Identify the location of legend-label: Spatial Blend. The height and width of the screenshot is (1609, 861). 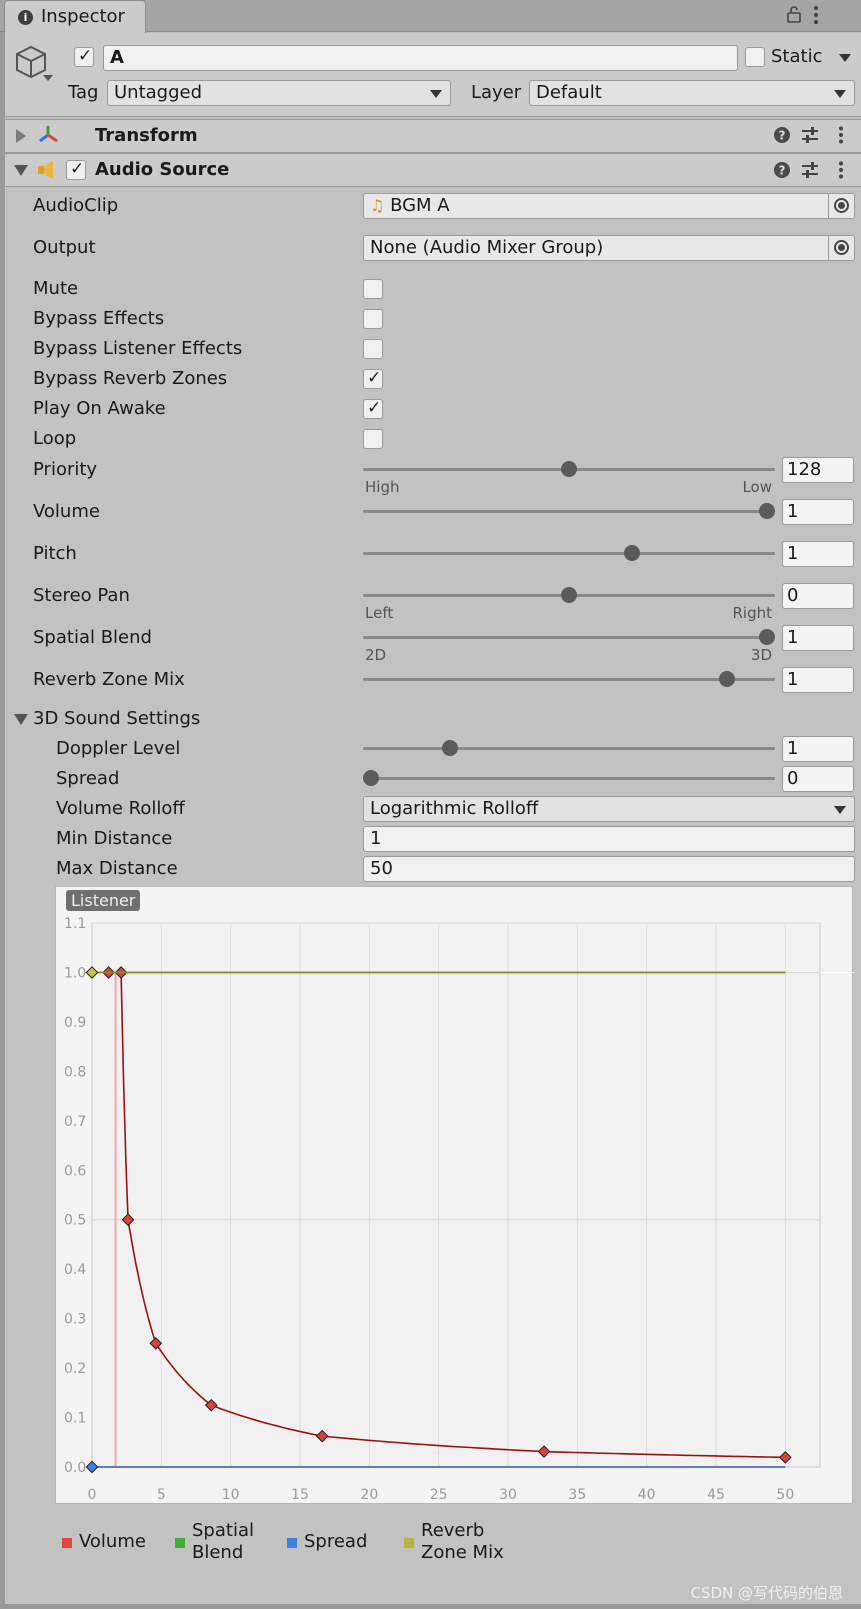
(223, 1542).